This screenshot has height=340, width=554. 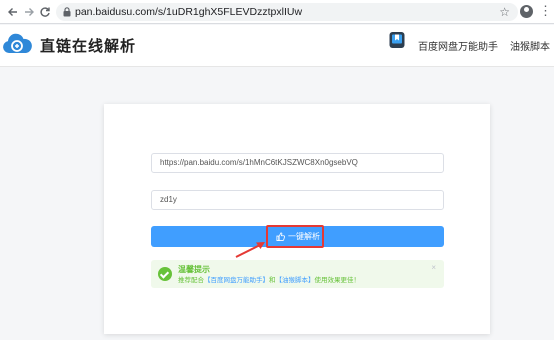 I want to click on annotation-arrow-icon, so click(x=250, y=250).